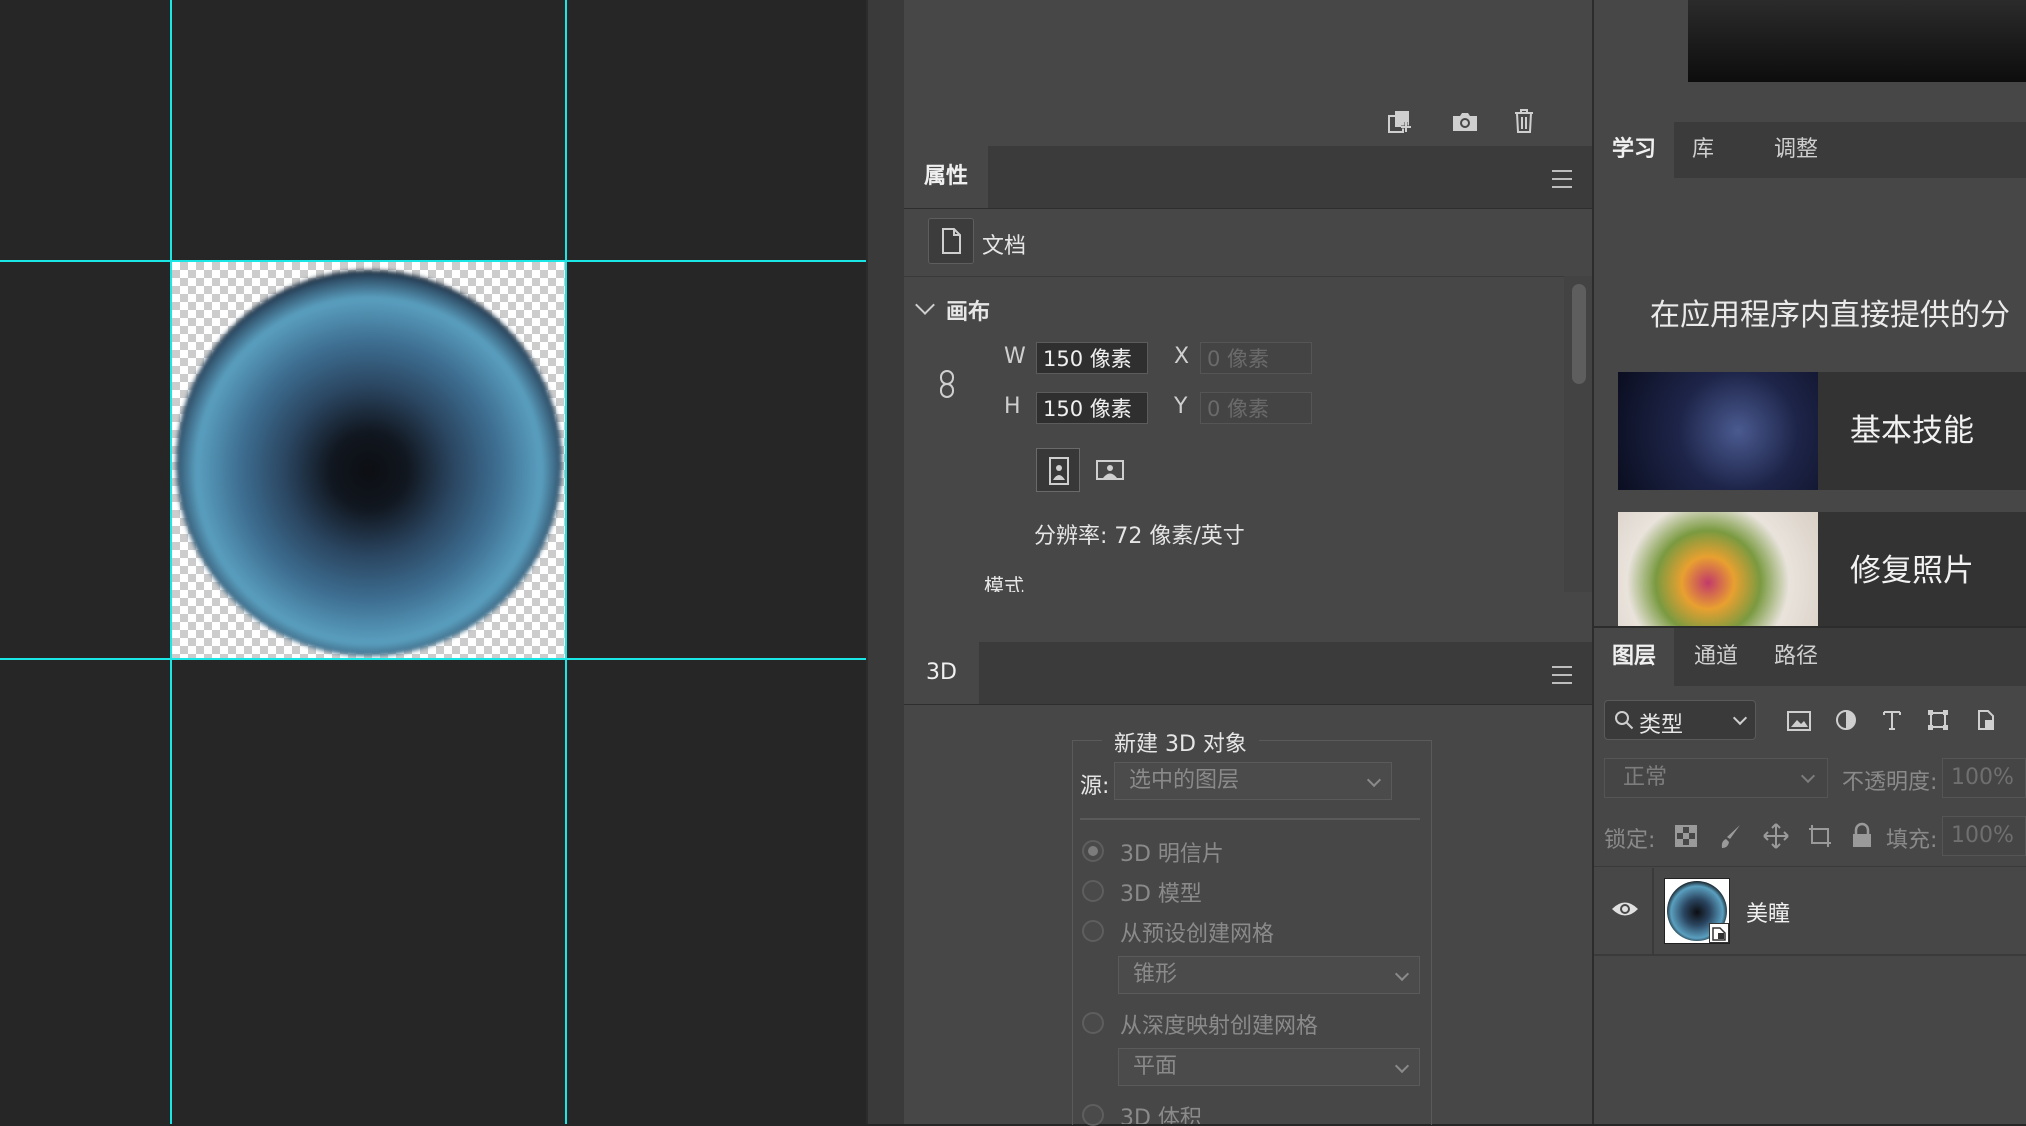 The height and width of the screenshot is (1126, 2026). I want to click on properties-panel-menu-icon, so click(1562, 179).